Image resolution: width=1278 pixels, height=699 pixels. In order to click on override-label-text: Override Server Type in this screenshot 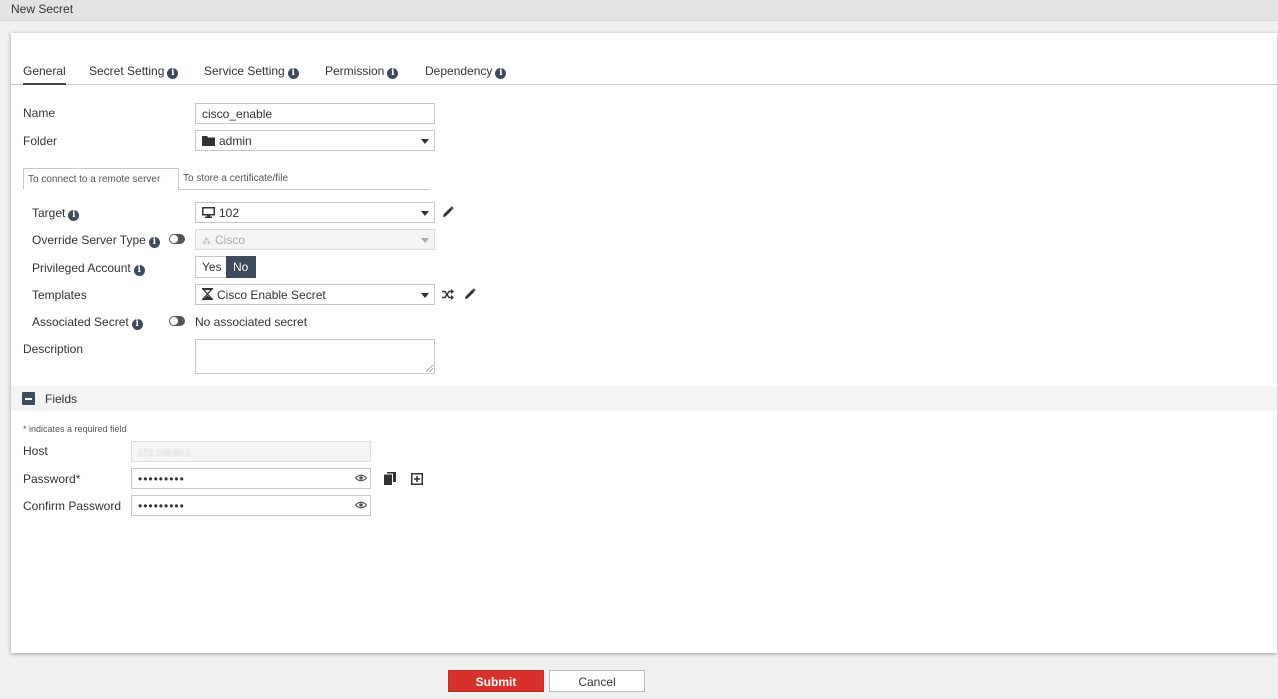, I will do `click(89, 240)`.